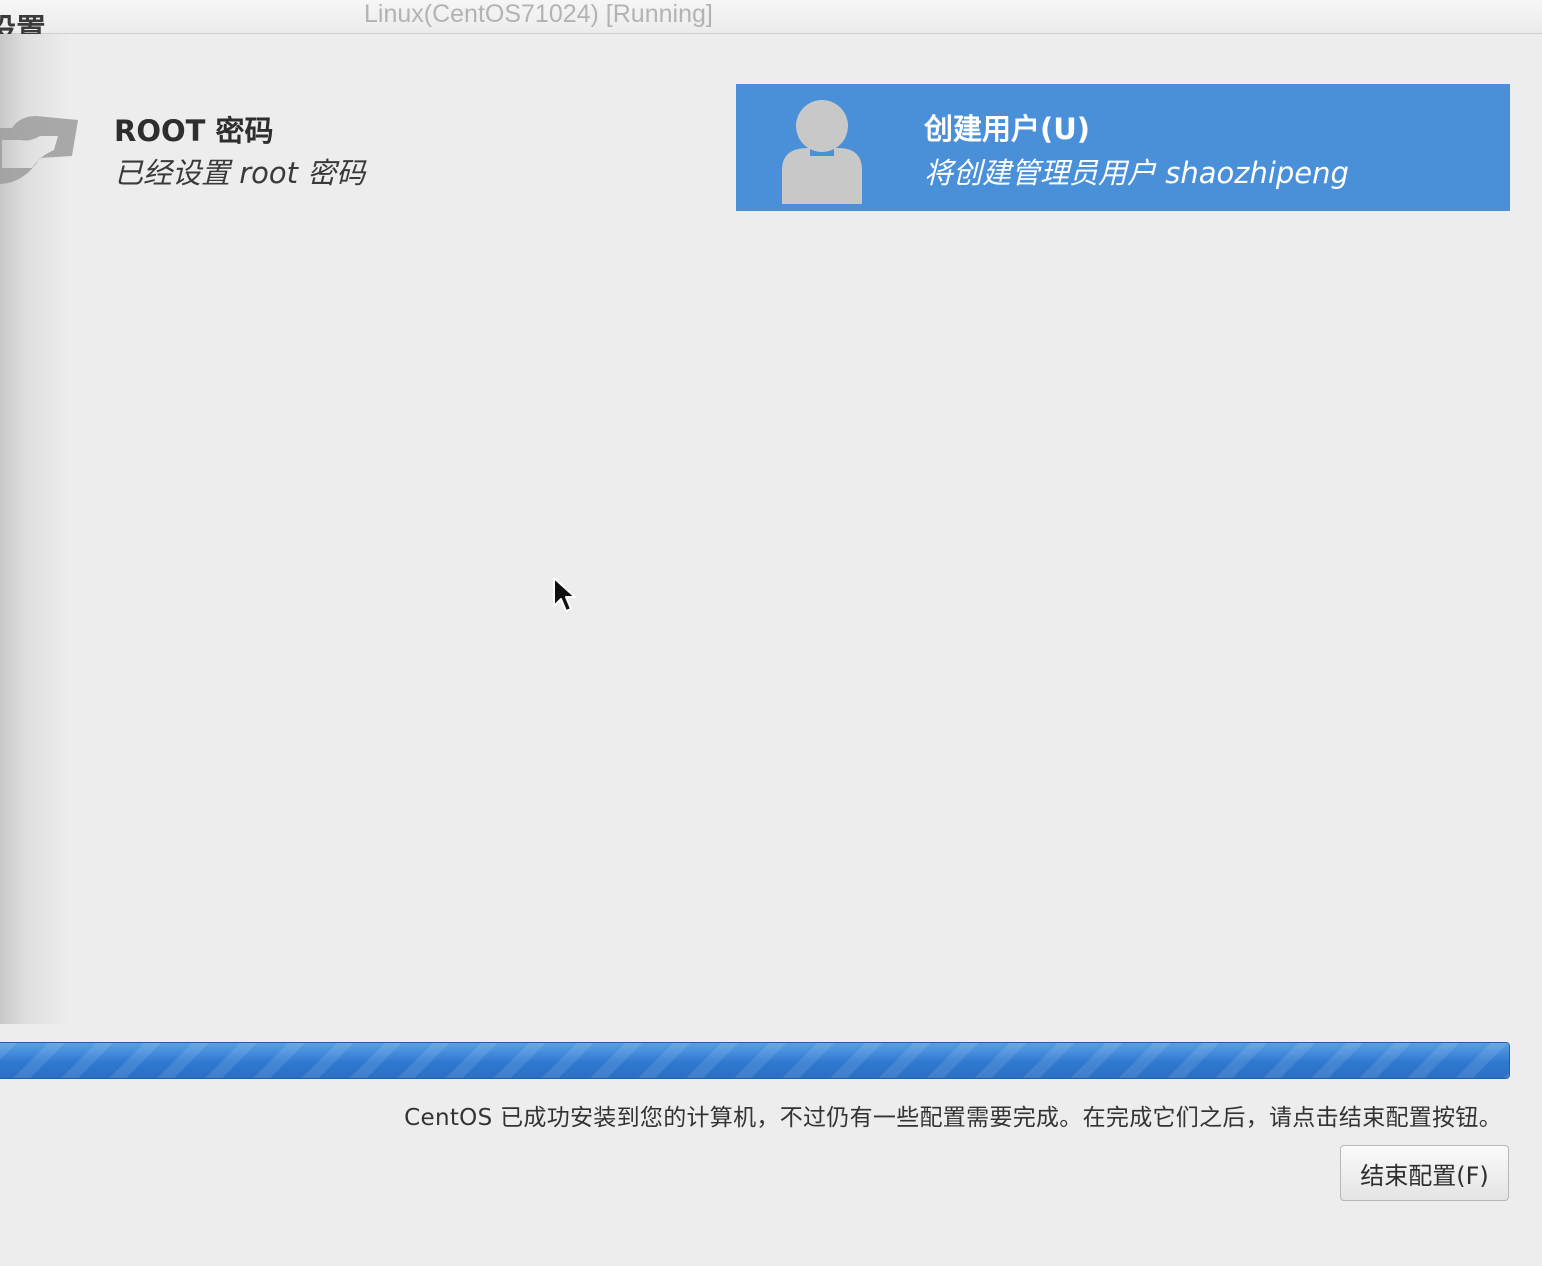  Describe the element at coordinates (39, 150) in the screenshot. I see `key-icon` at that location.